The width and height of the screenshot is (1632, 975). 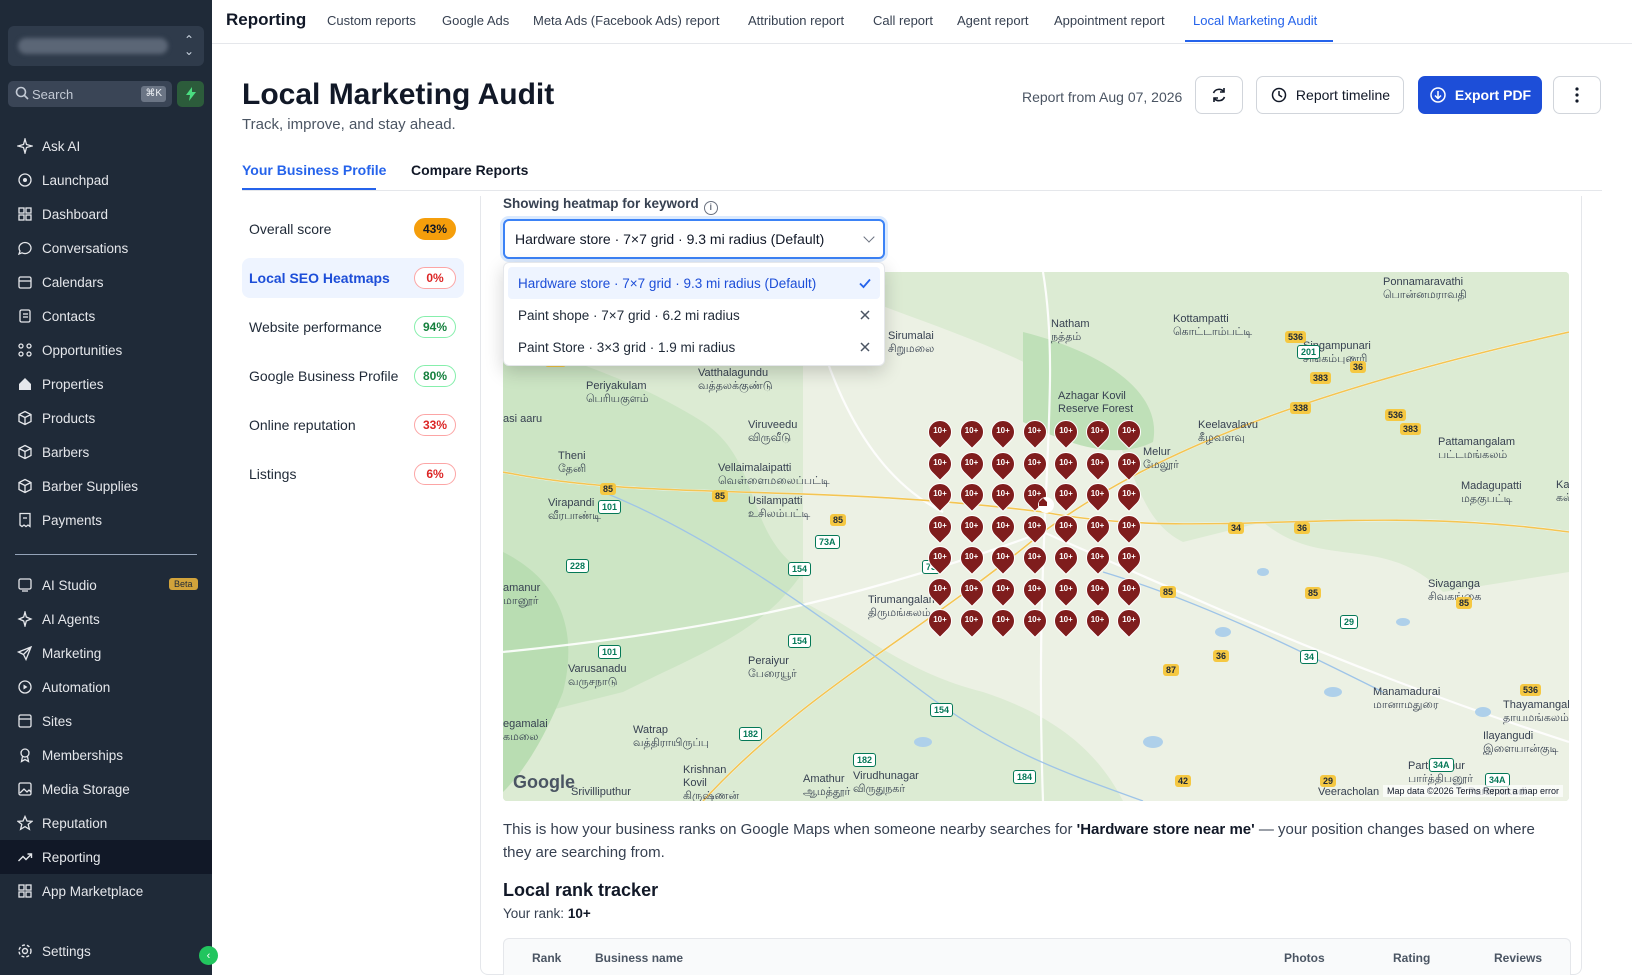 I want to click on refresh-button, so click(x=1219, y=95).